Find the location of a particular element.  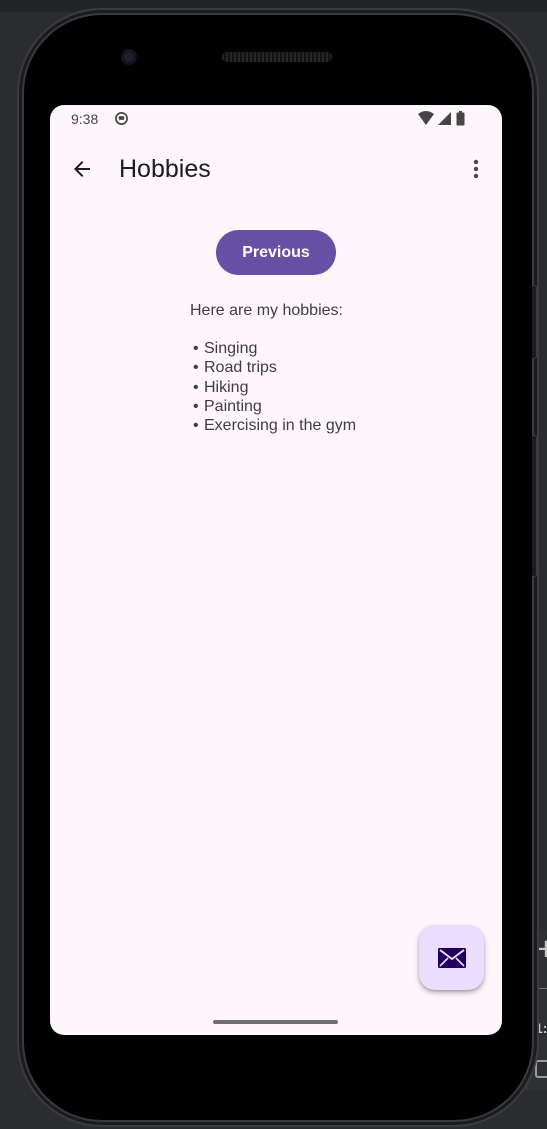

mail-icon is located at coordinates (451, 957).